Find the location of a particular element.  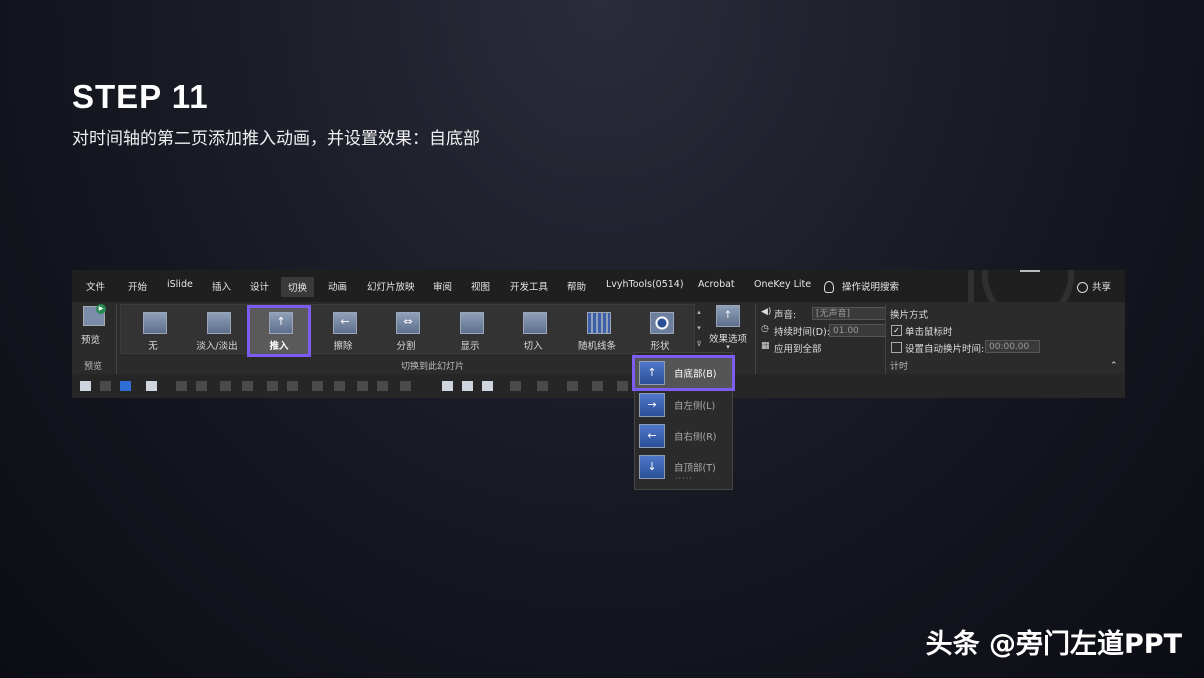

transition-reveal: 显示 is located at coordinates (470, 331).